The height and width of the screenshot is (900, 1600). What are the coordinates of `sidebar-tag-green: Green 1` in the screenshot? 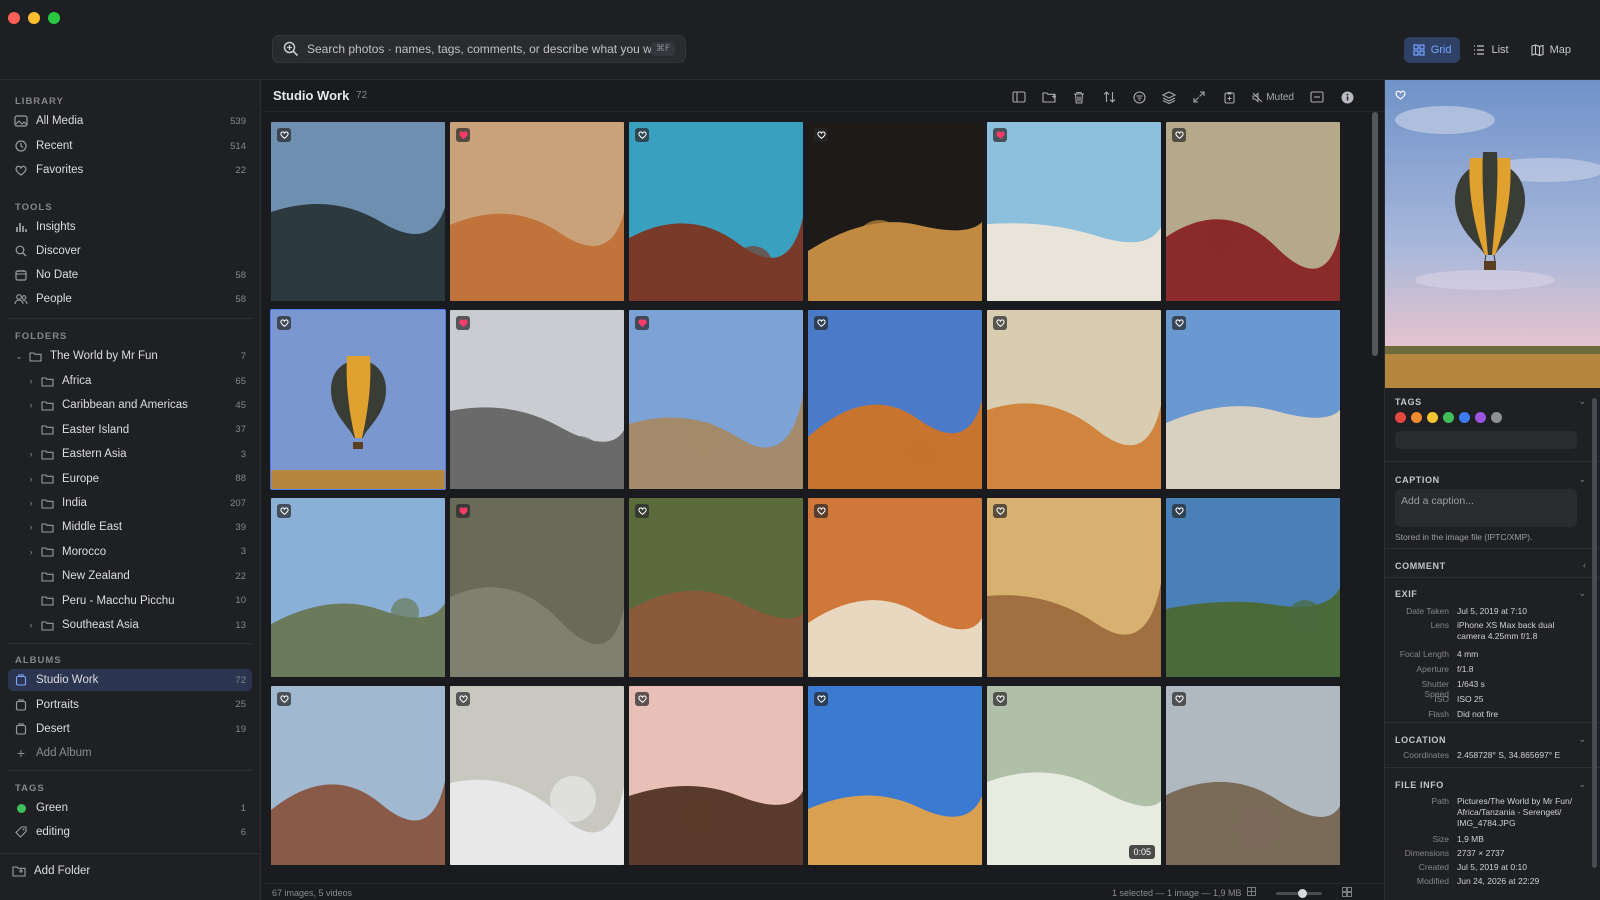 It's located at (130, 808).